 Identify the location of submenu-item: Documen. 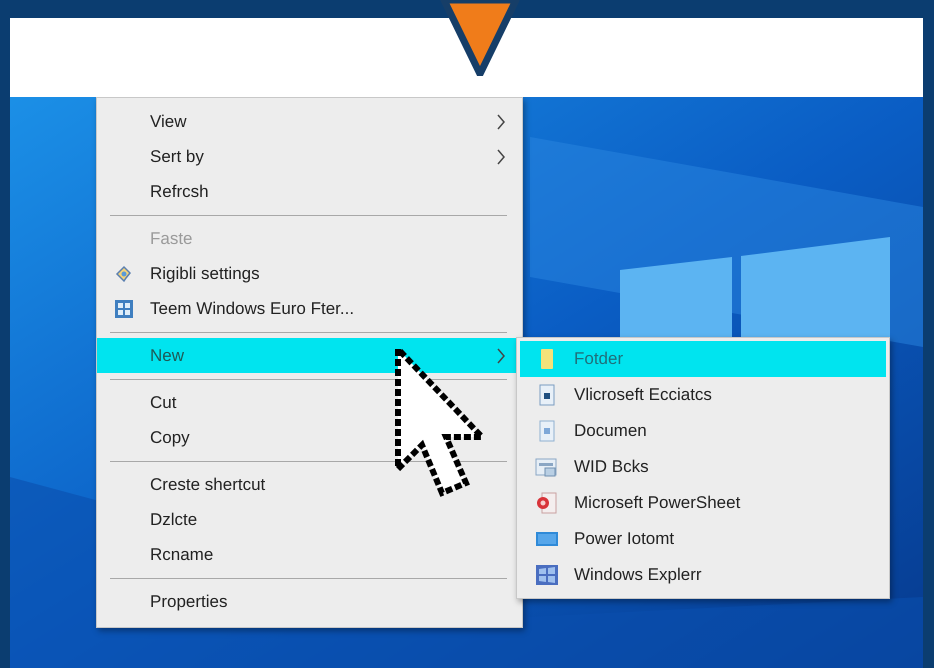
(703, 431).